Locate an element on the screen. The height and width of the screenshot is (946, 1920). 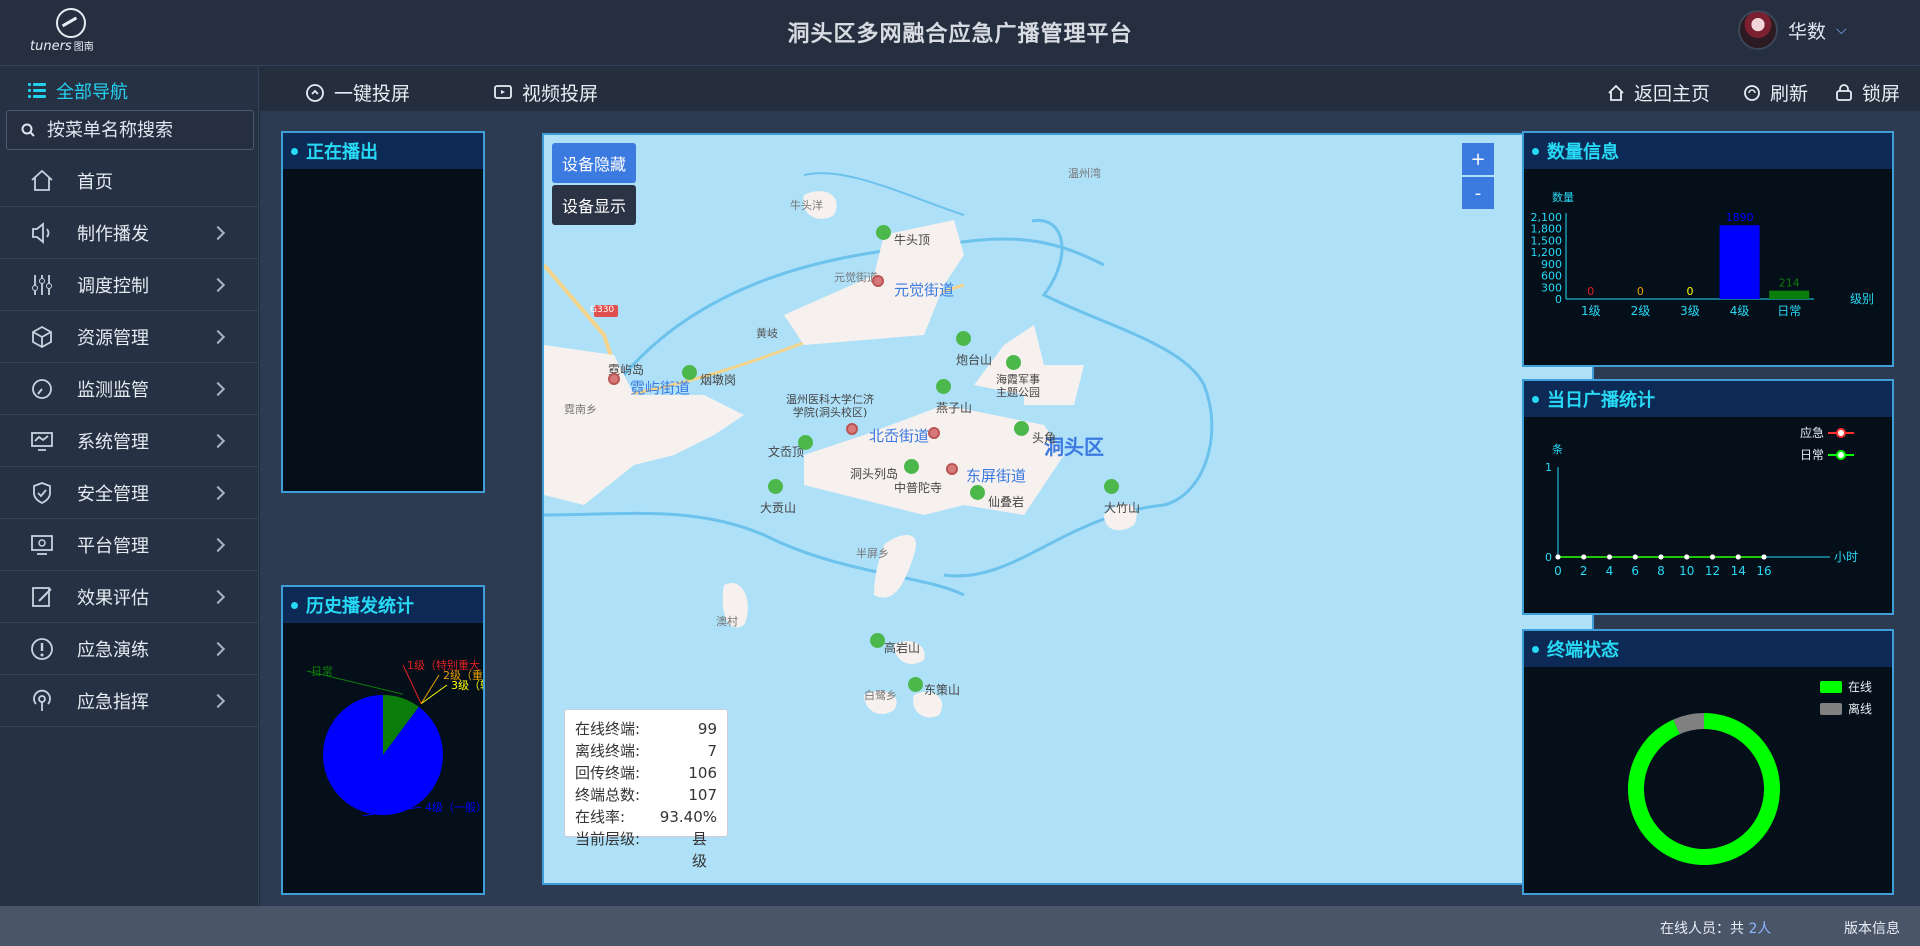
display-icon is located at coordinates (42, 544).